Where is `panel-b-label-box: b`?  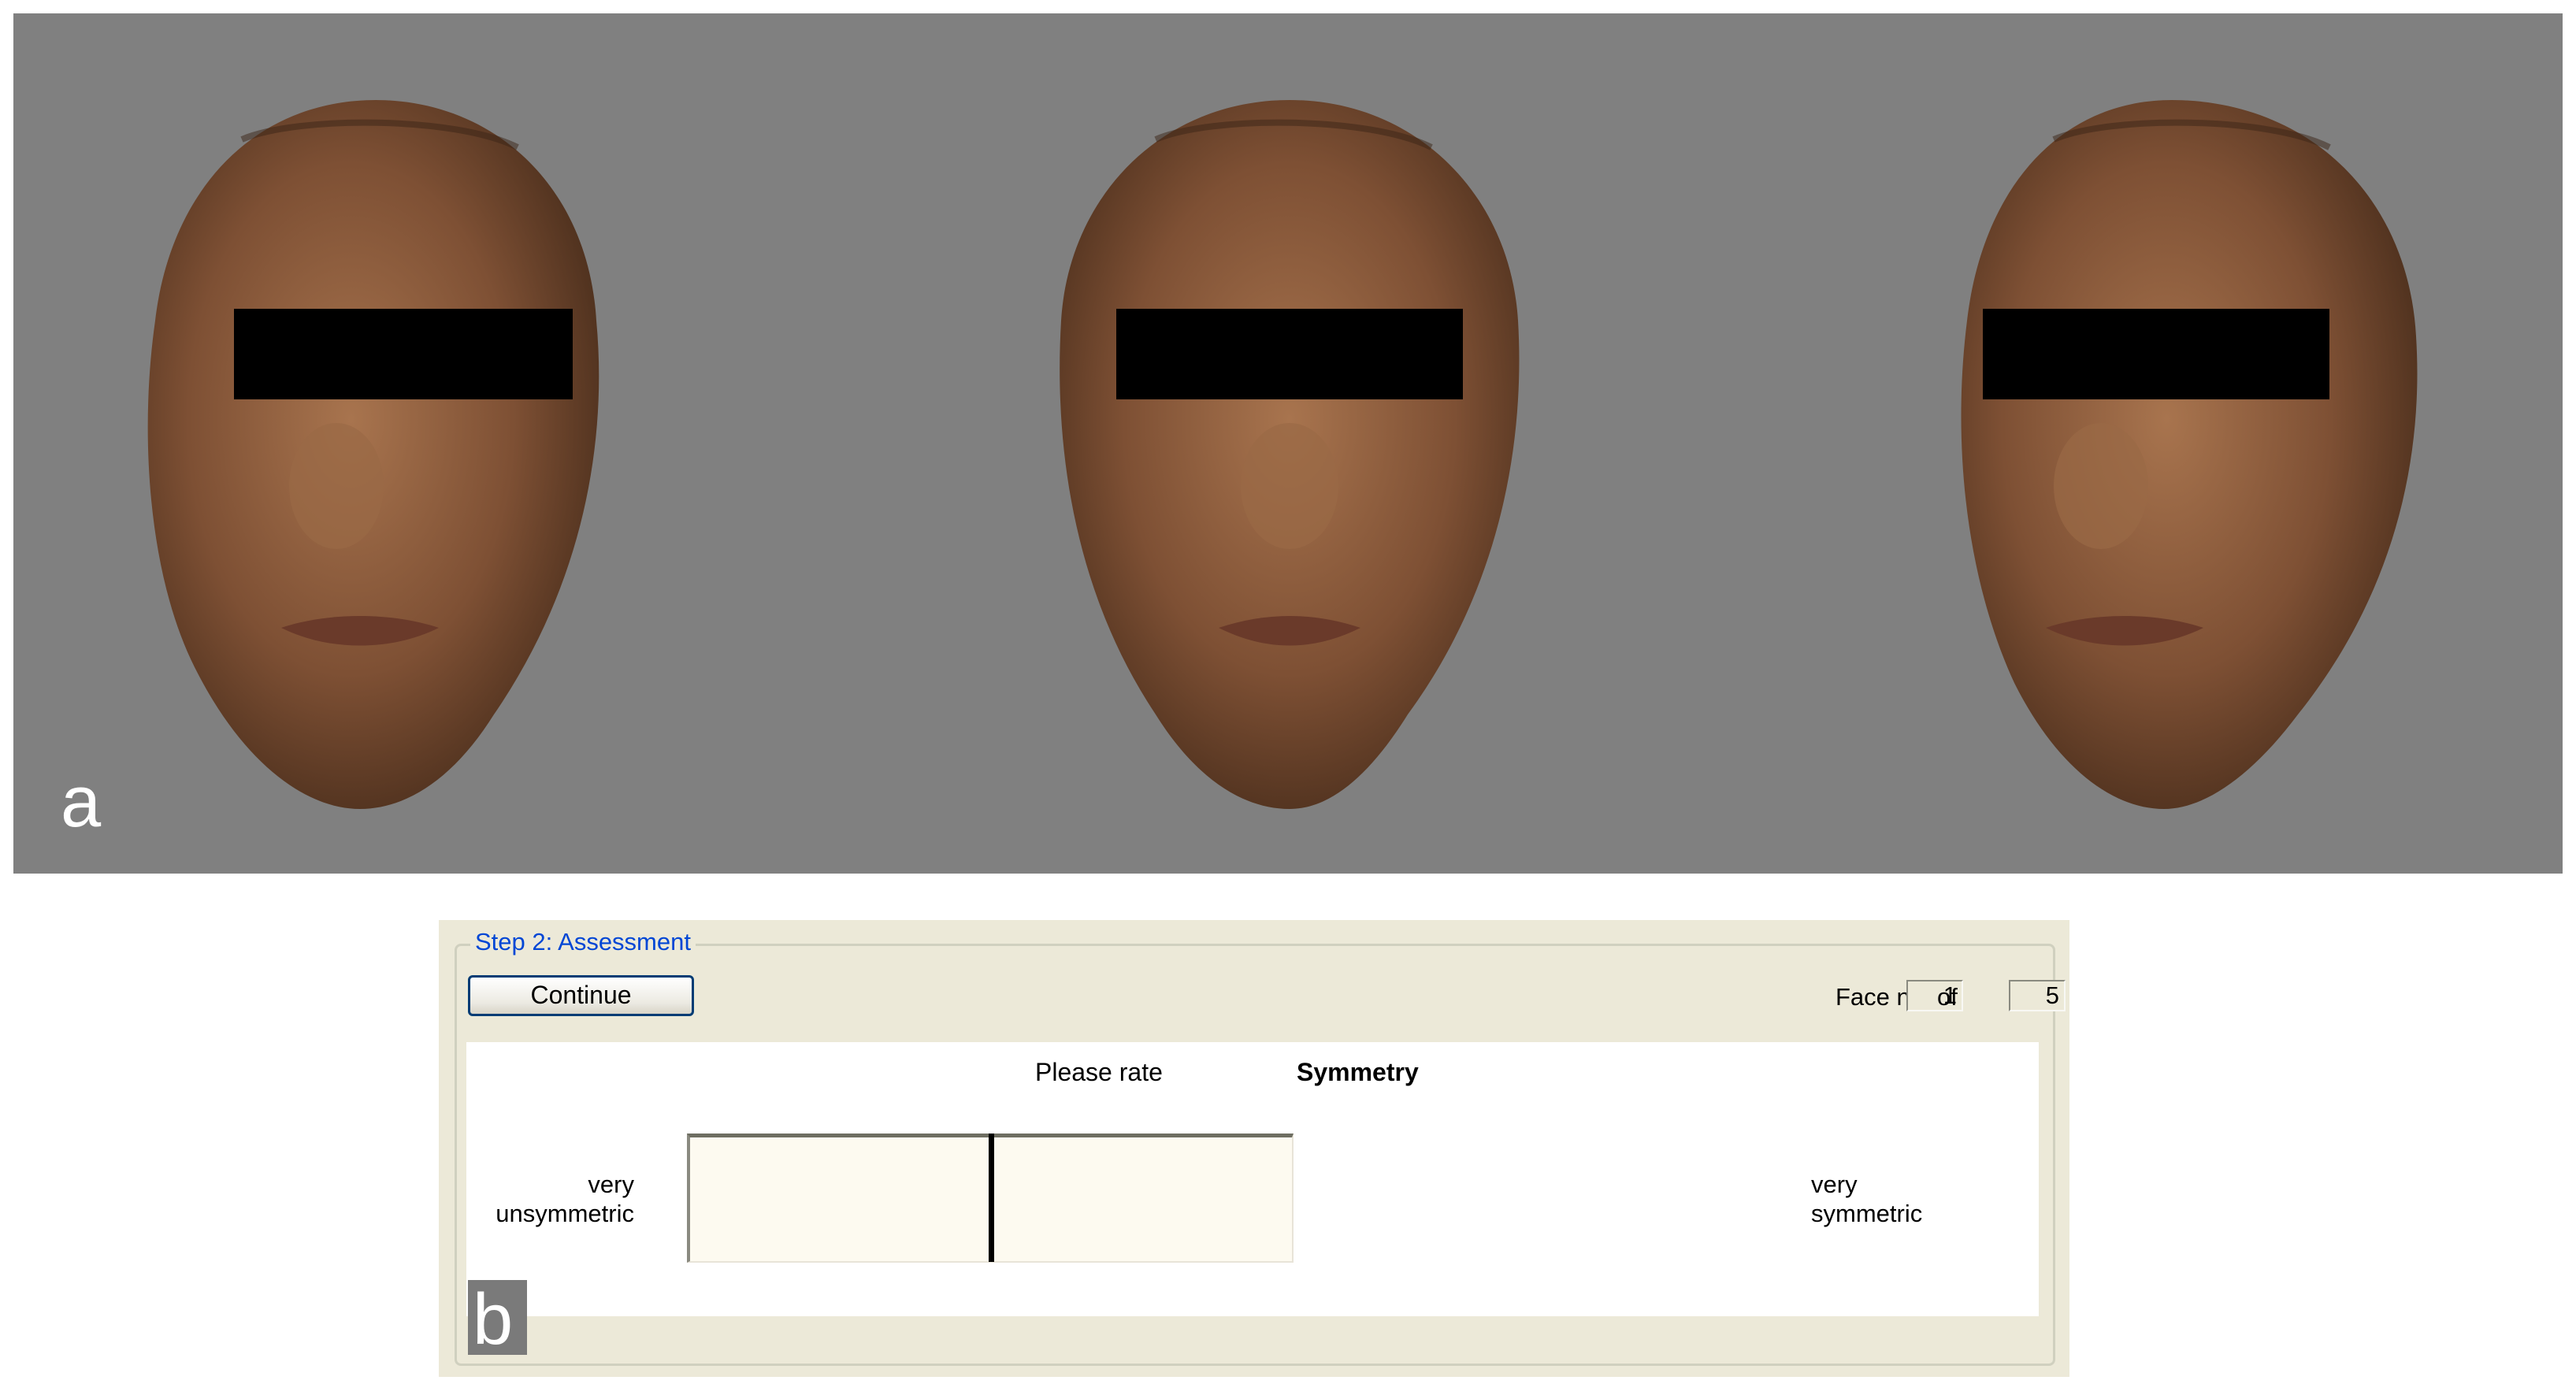
panel-b-label-box: b is located at coordinates (497, 1319).